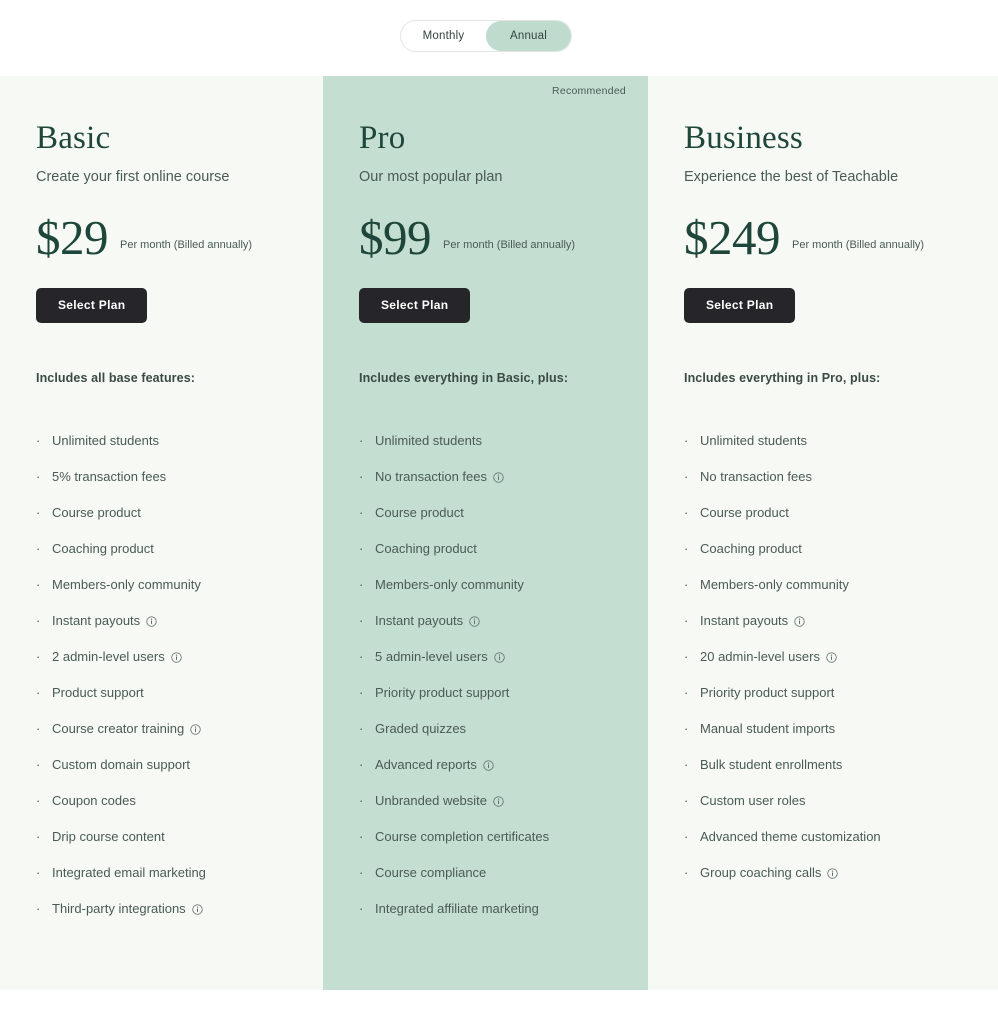 This screenshot has width=998, height=1024. I want to click on feature-label: 5 admin-level users, so click(431, 656).